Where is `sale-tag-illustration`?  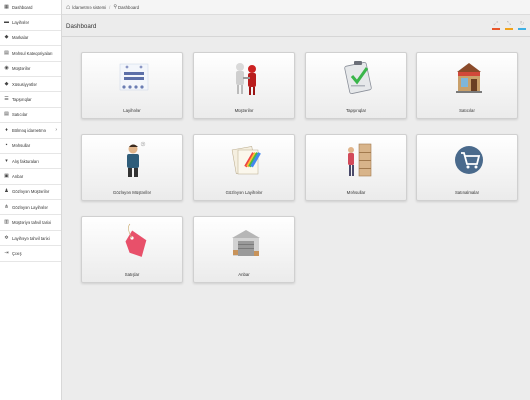
sale-tag-illustration is located at coordinates (136, 240).